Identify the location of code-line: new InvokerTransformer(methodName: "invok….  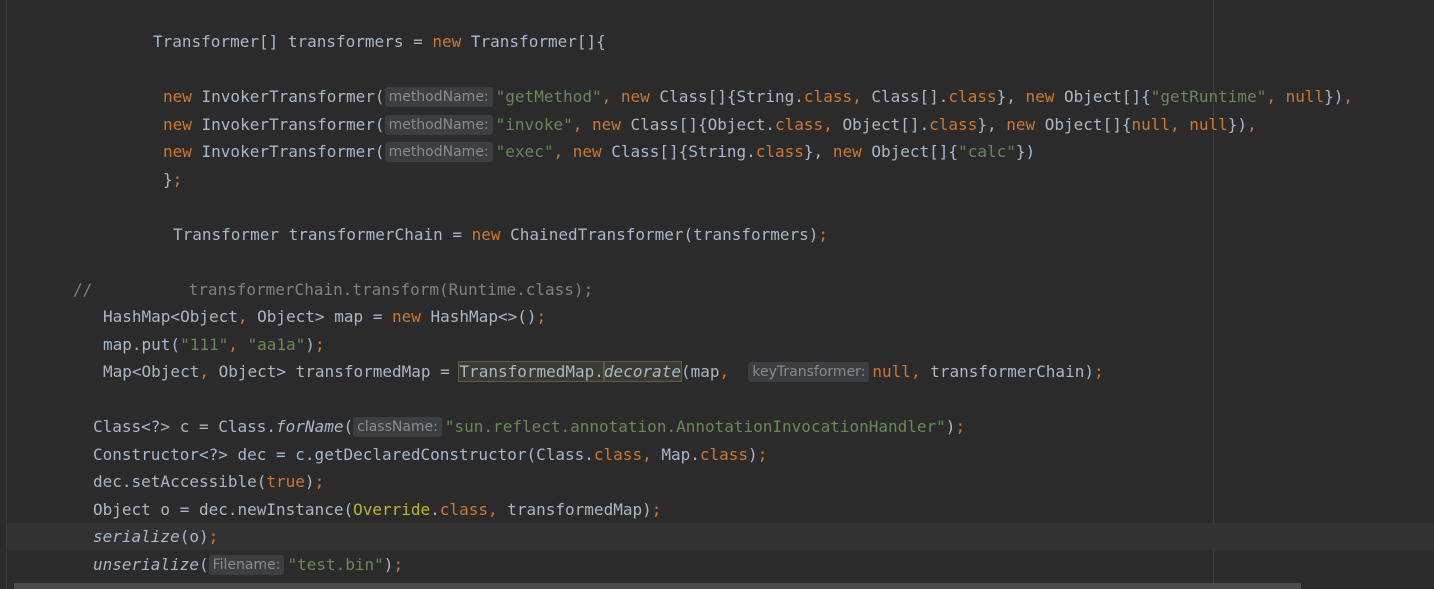
(710, 125).